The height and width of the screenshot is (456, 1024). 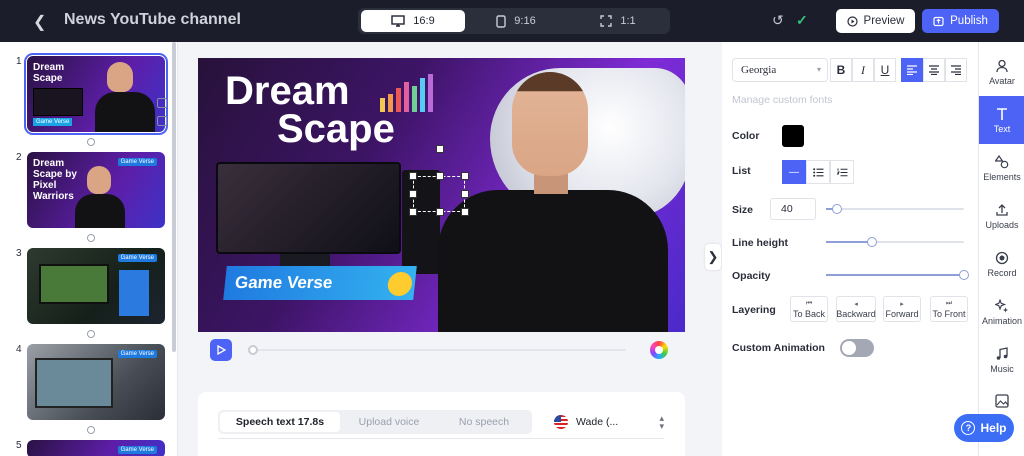 What do you see at coordinates (793, 136) in the screenshot?
I see `text-color-swatch` at bounding box center [793, 136].